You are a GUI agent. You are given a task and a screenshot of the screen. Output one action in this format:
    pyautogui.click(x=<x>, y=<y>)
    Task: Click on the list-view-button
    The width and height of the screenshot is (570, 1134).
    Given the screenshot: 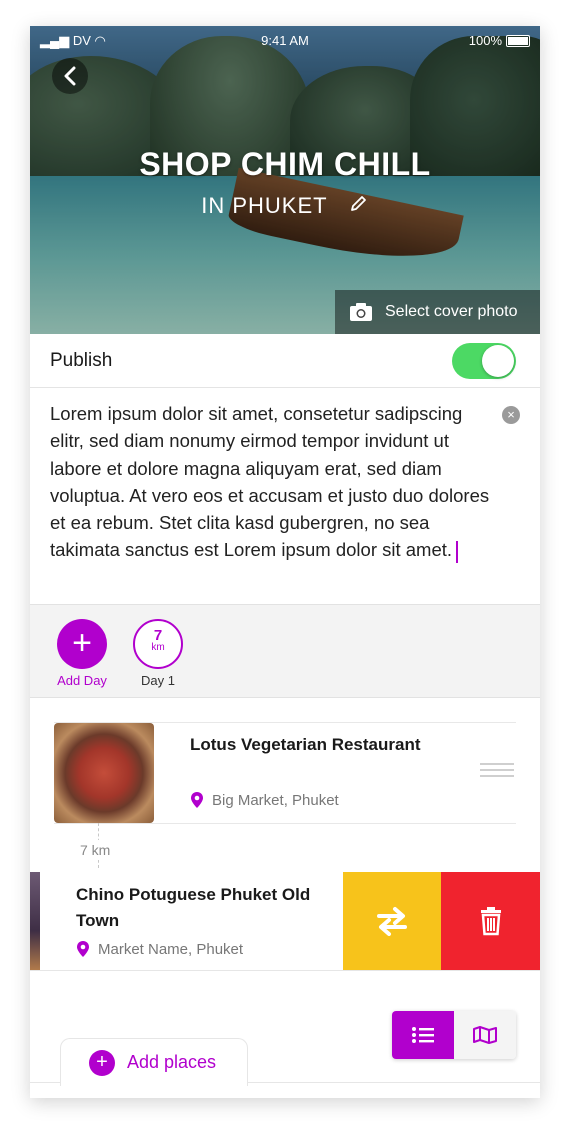 What is the action you would take?
    pyautogui.click(x=423, y=1035)
    